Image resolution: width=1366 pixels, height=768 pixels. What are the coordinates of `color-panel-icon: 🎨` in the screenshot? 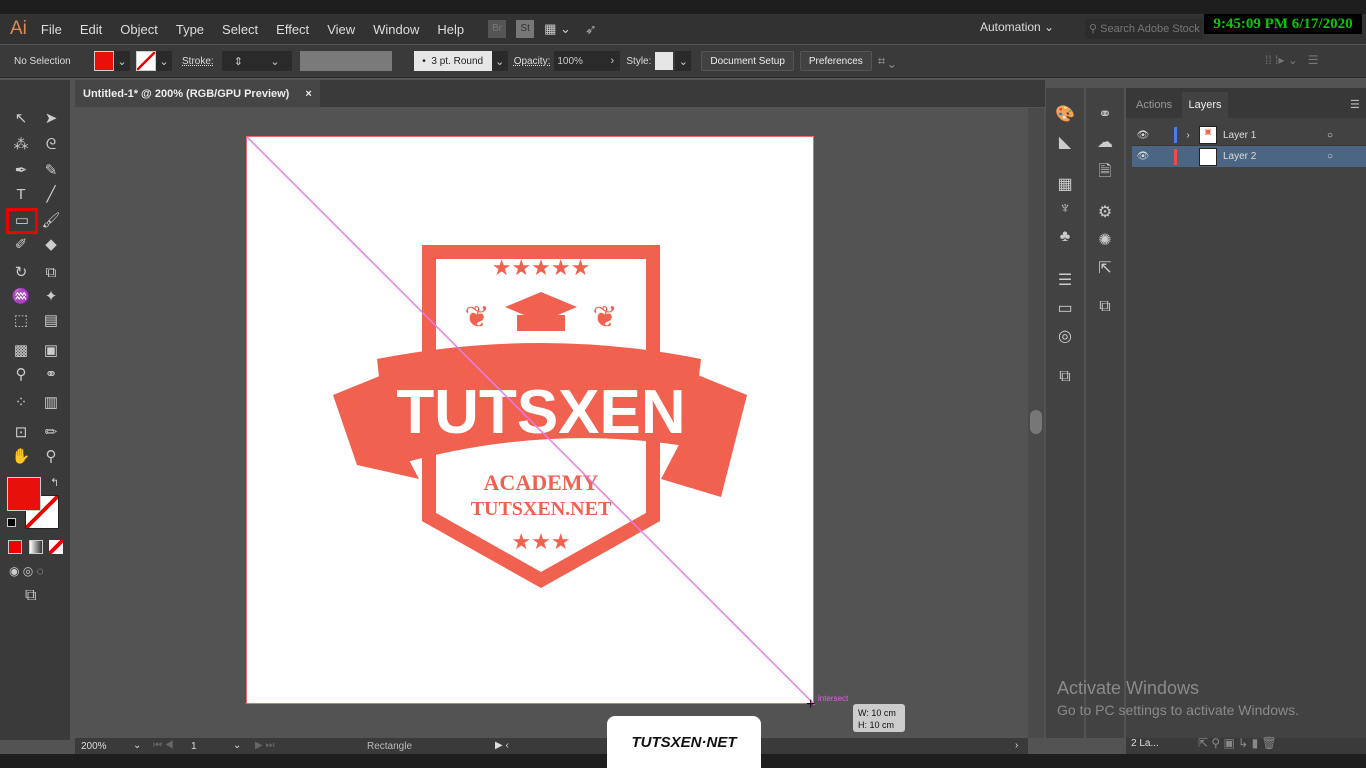 It's located at (1065, 115).